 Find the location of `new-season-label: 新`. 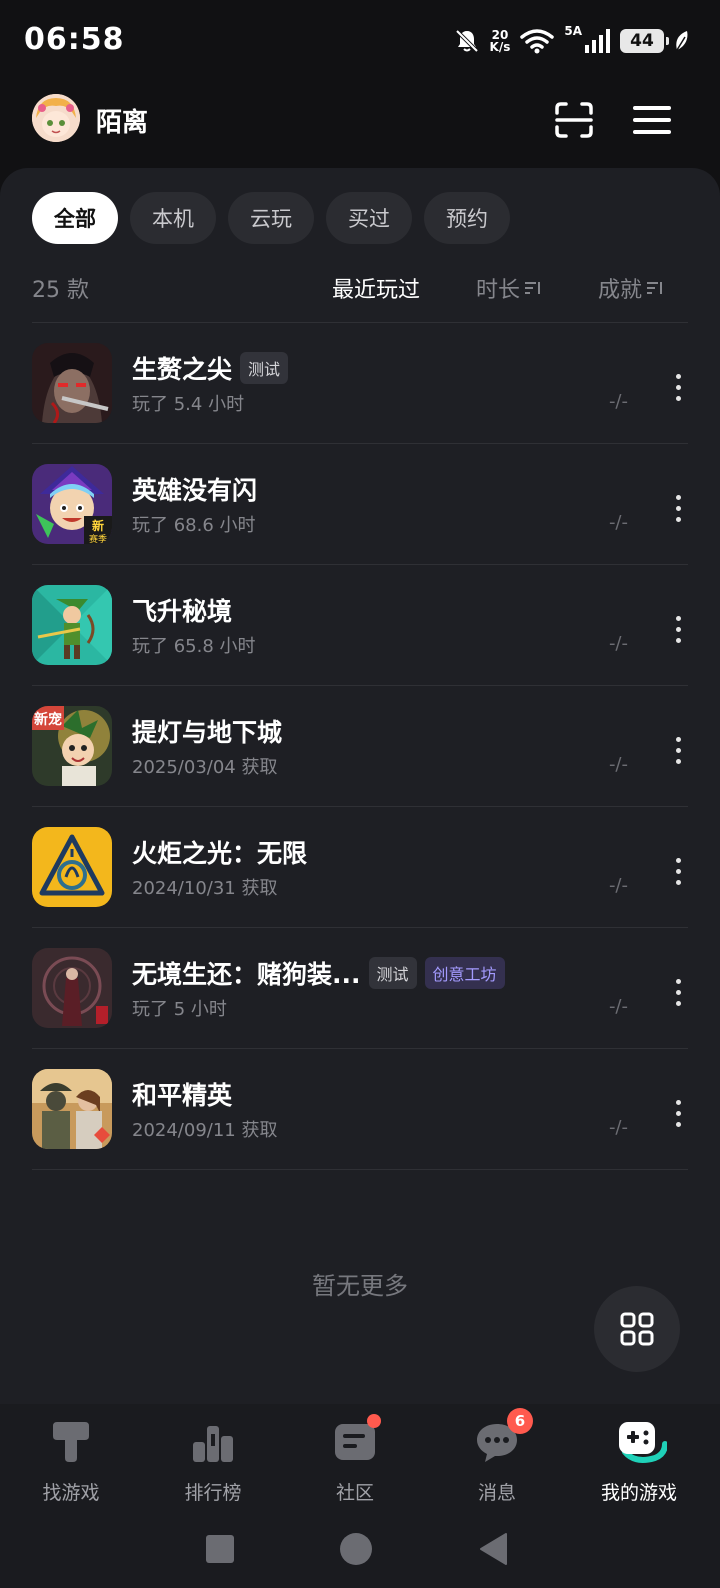

new-season-label: 新 is located at coordinates (98, 525).